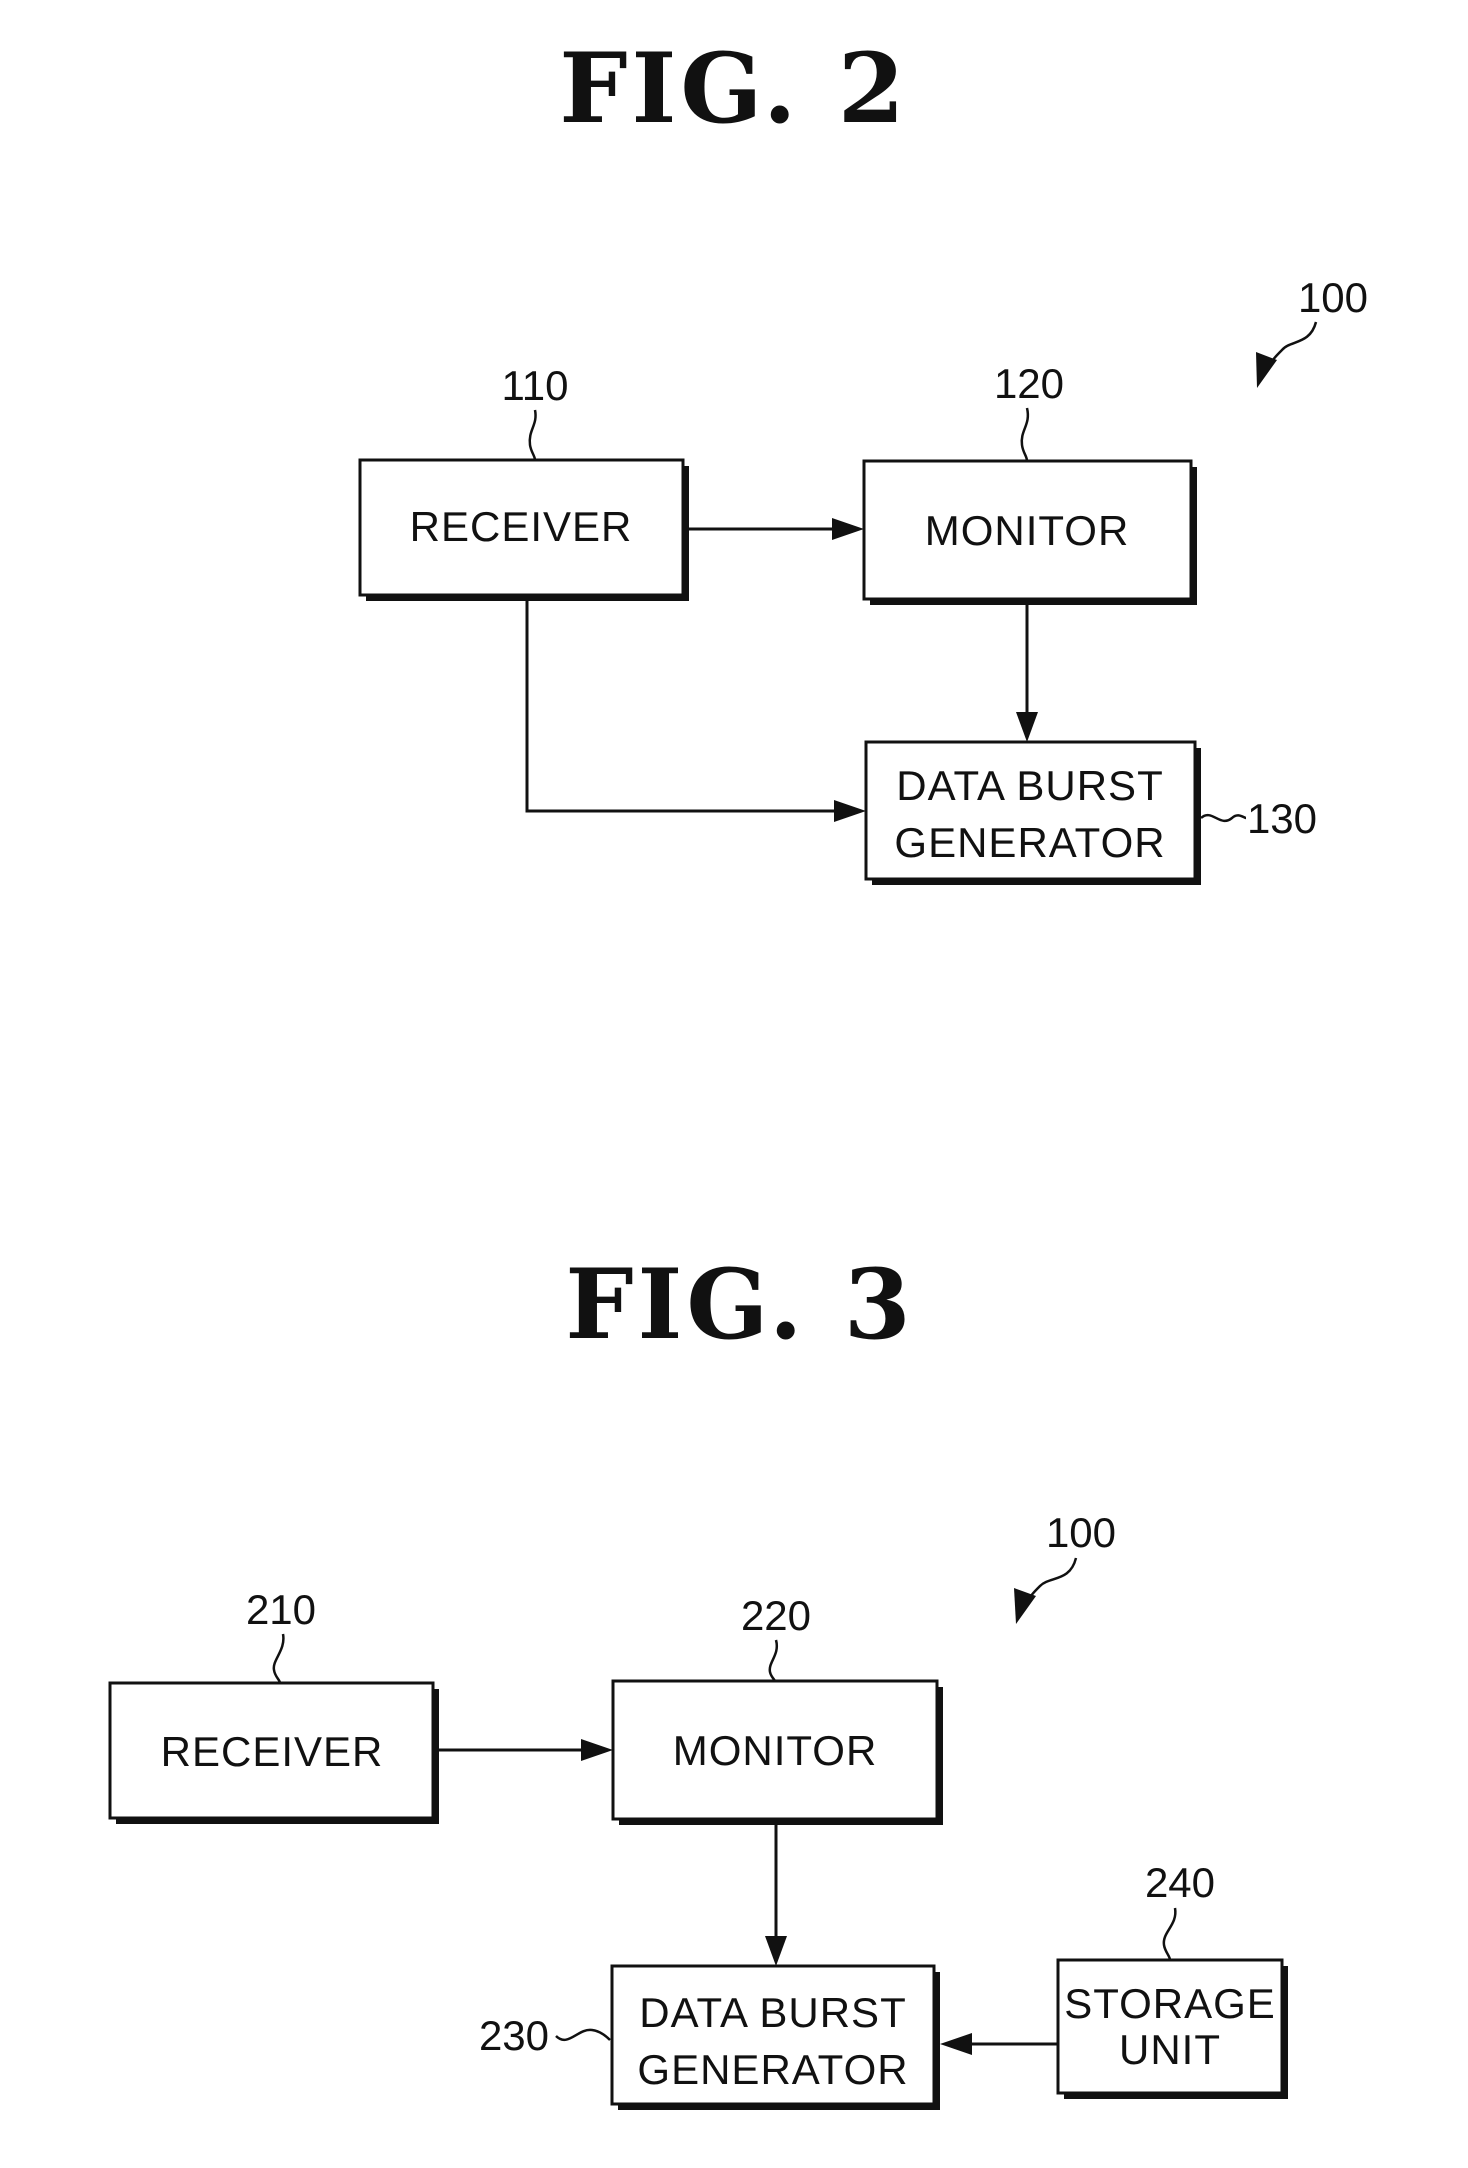  Describe the element at coordinates (776, 1615) in the screenshot. I see `fig3-ref-220: 220` at that location.